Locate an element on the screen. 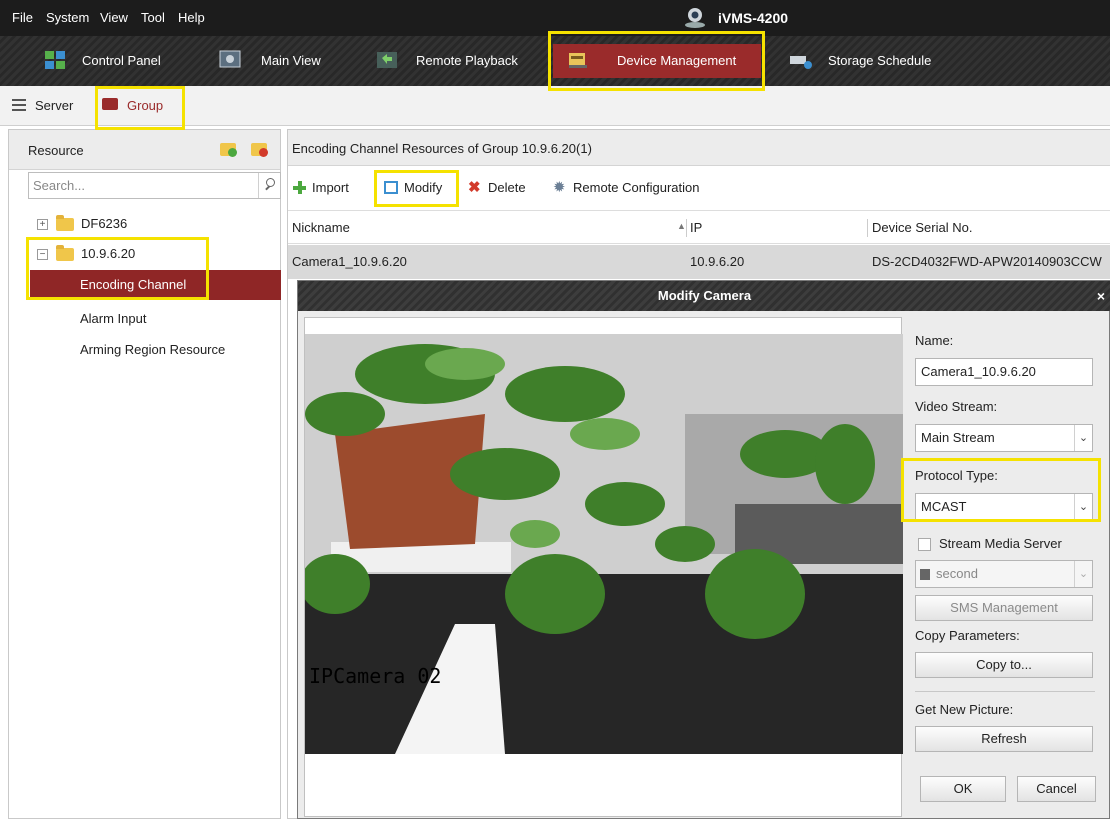 This screenshot has width=1110, height=819. modify-label: Modify is located at coordinates (423, 187).